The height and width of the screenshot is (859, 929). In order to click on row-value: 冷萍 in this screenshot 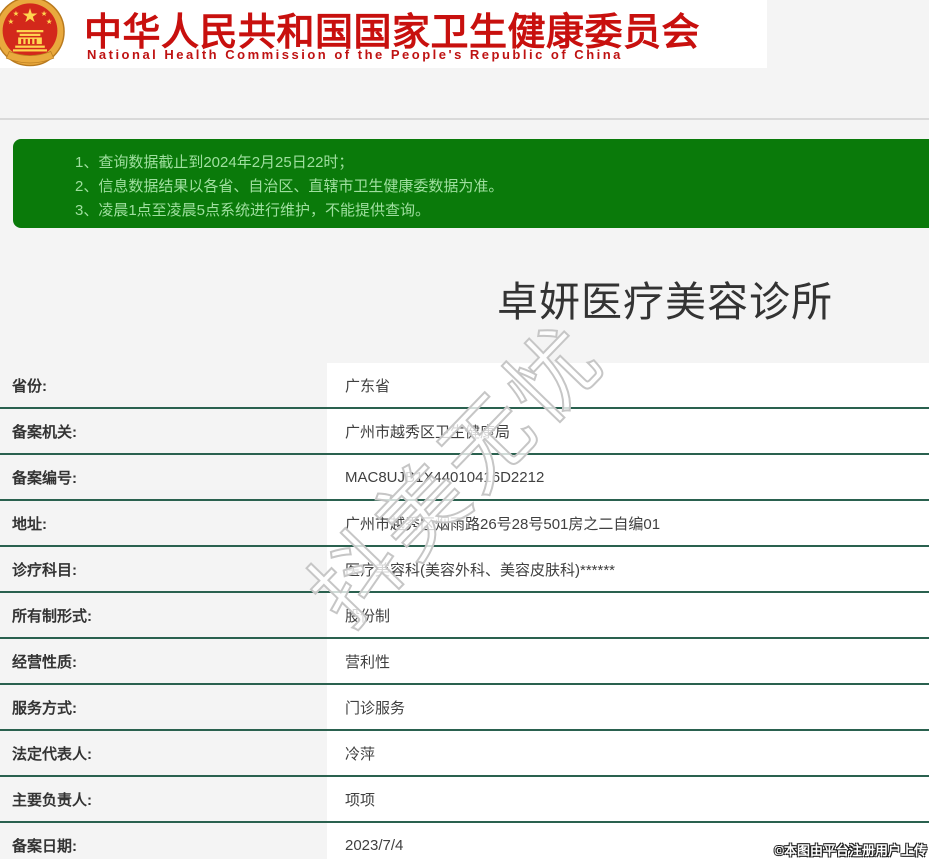, I will do `click(628, 753)`.